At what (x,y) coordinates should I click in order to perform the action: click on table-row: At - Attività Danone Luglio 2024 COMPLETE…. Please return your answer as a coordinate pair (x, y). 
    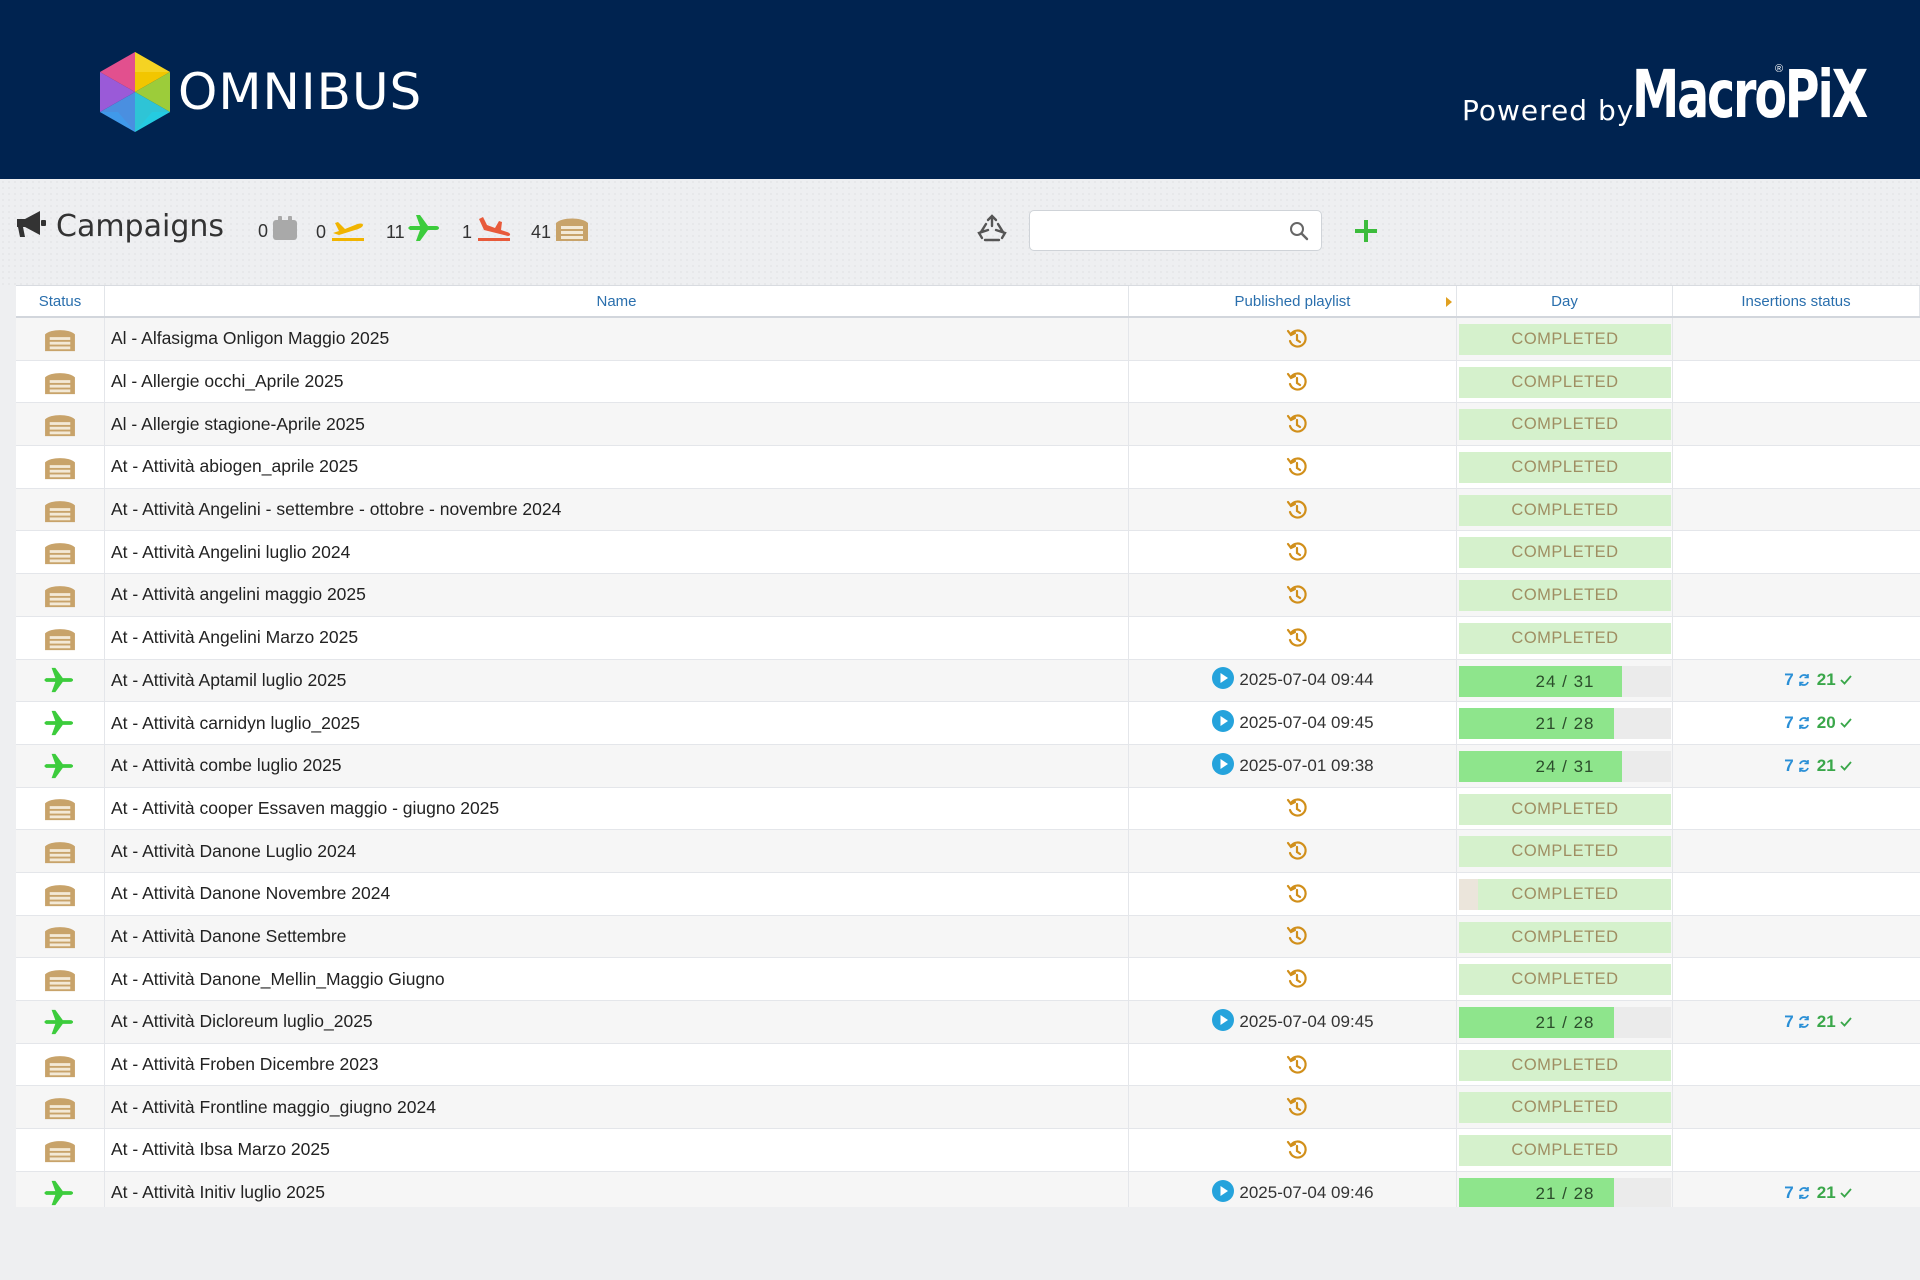
    Looking at the image, I should click on (968, 851).